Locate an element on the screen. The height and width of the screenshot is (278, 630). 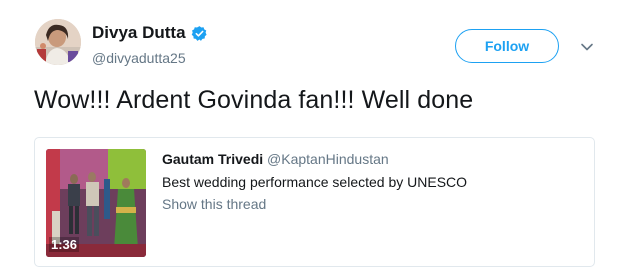
quoted-author-handle: @KaptanHindustan is located at coordinates (328, 159).